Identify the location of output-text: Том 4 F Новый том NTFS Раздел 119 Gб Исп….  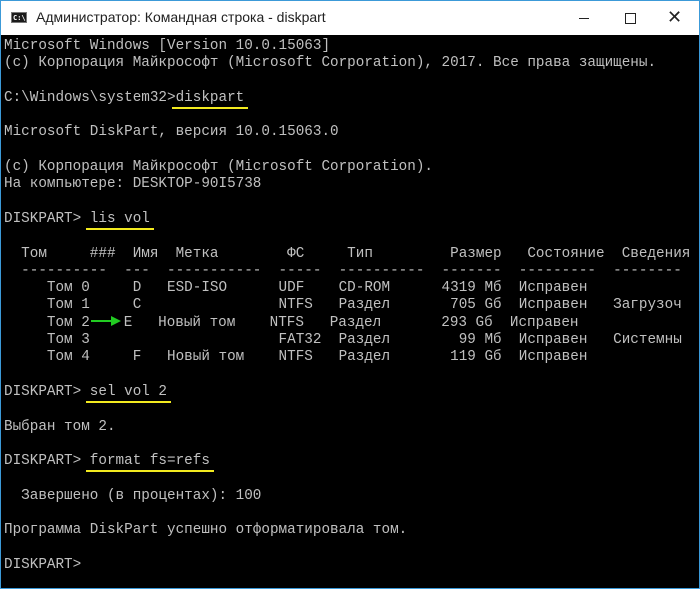
(296, 357).